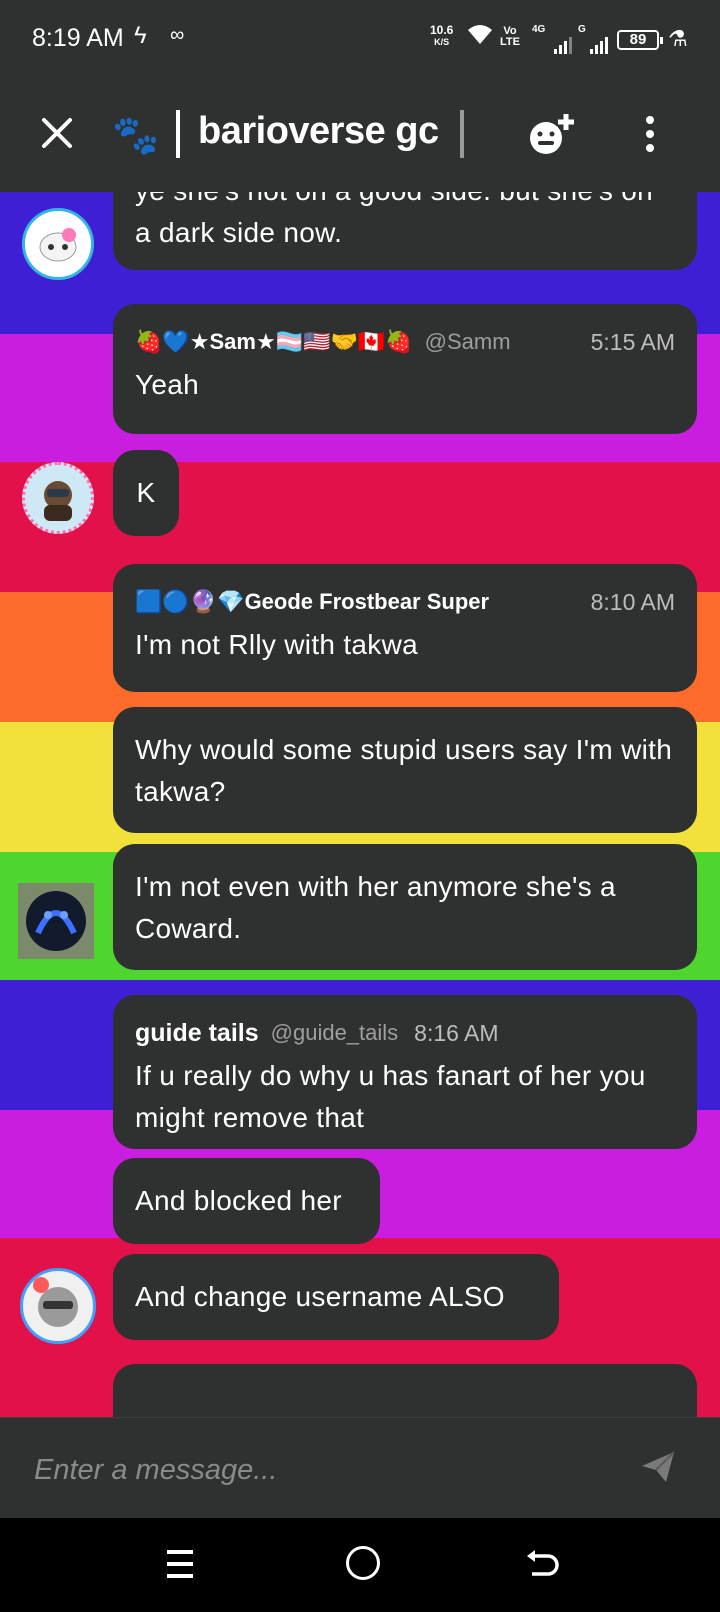  Describe the element at coordinates (468, 342) in the screenshot. I see `message-handle: @Samm` at that location.